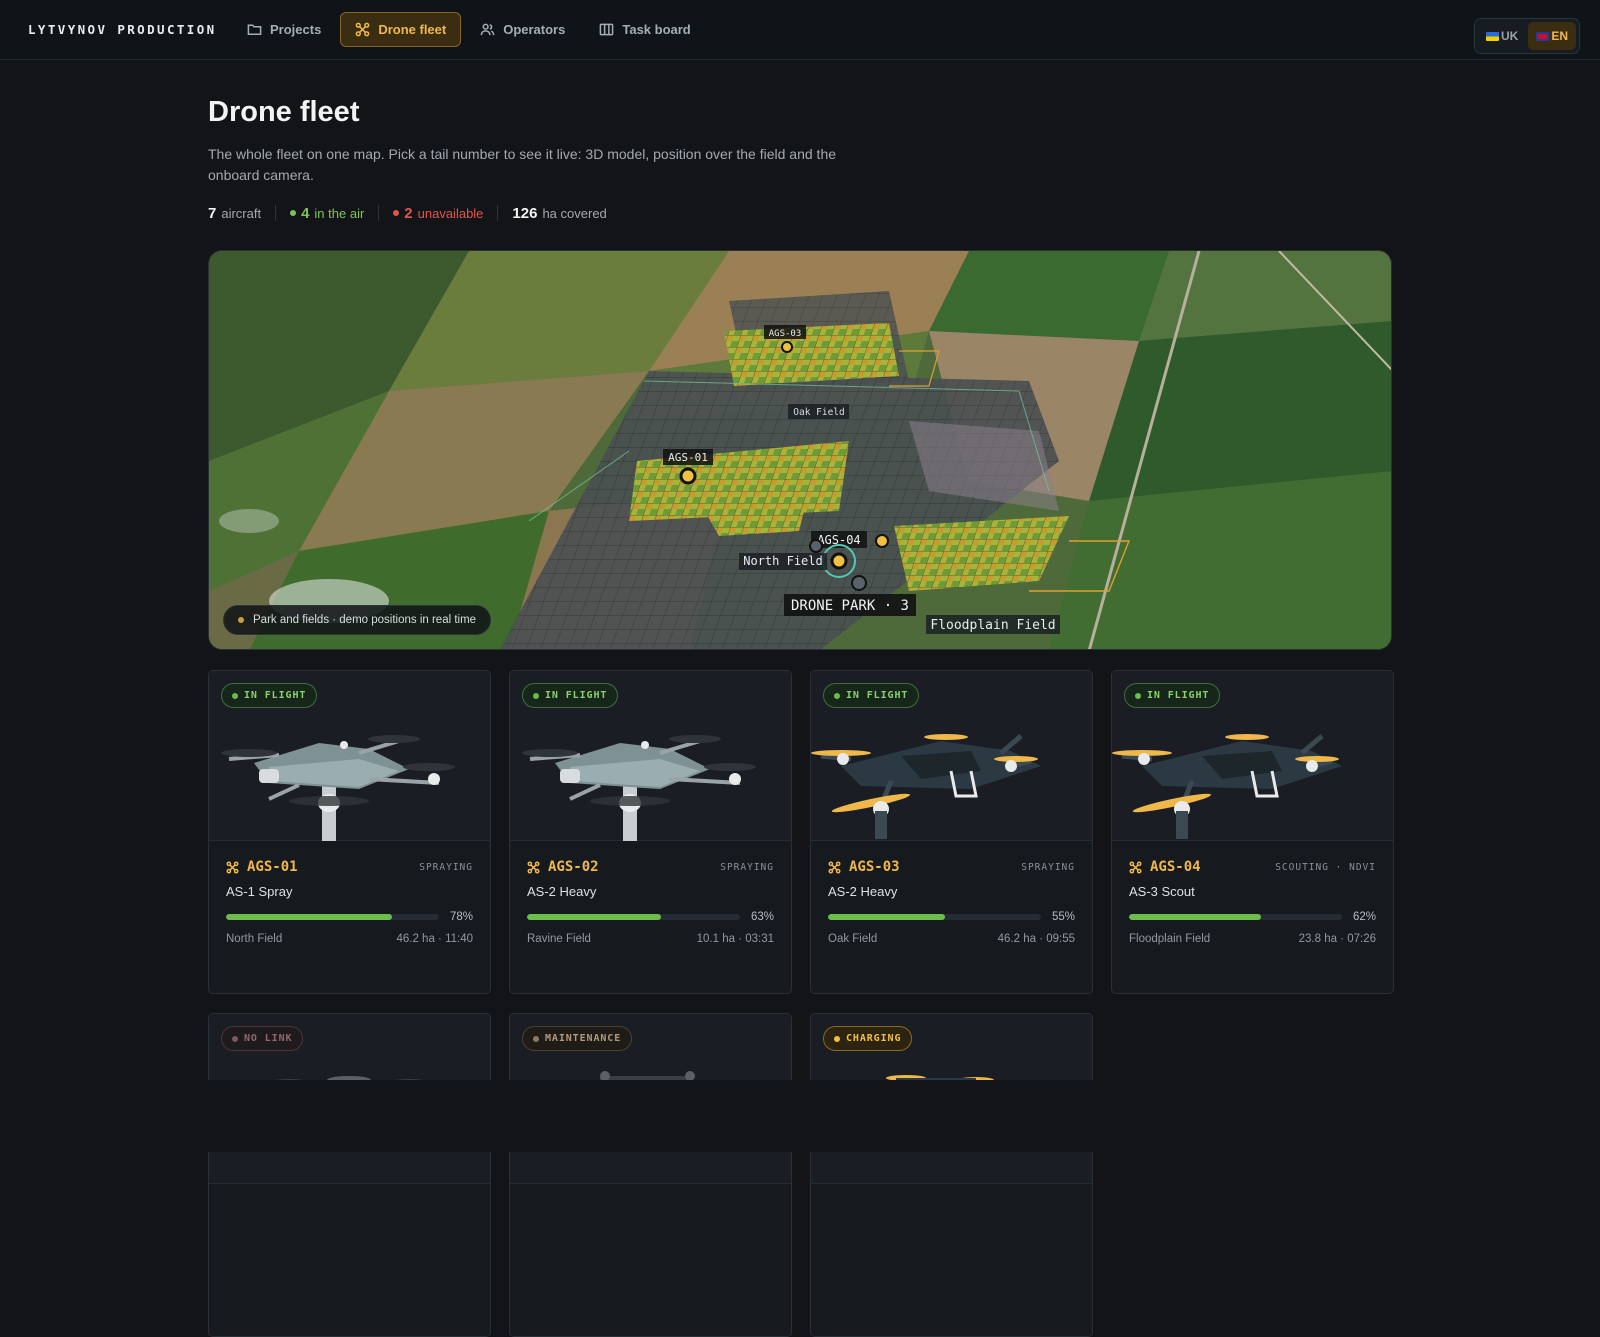 This screenshot has height=1337, width=1600. Describe the element at coordinates (212, 213) in the screenshot. I see `aircraft-count: 7` at that location.